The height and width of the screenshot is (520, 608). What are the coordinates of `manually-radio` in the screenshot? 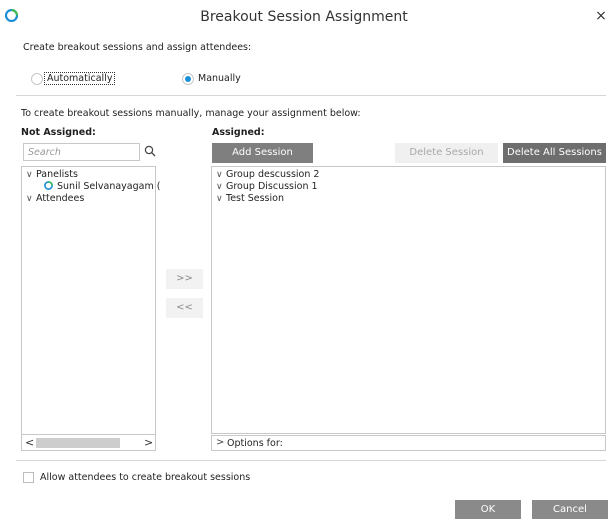 It's located at (188, 79).